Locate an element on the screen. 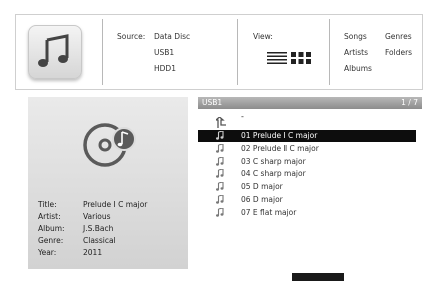 The height and width of the screenshot is (293, 426). list-view-icon is located at coordinates (277, 59).